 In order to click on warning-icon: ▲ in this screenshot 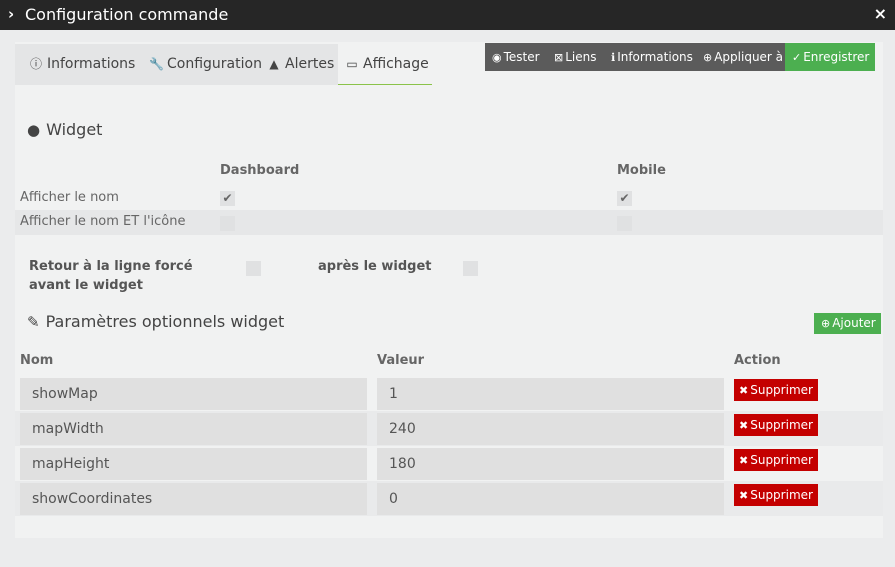, I will do `click(274, 64)`.